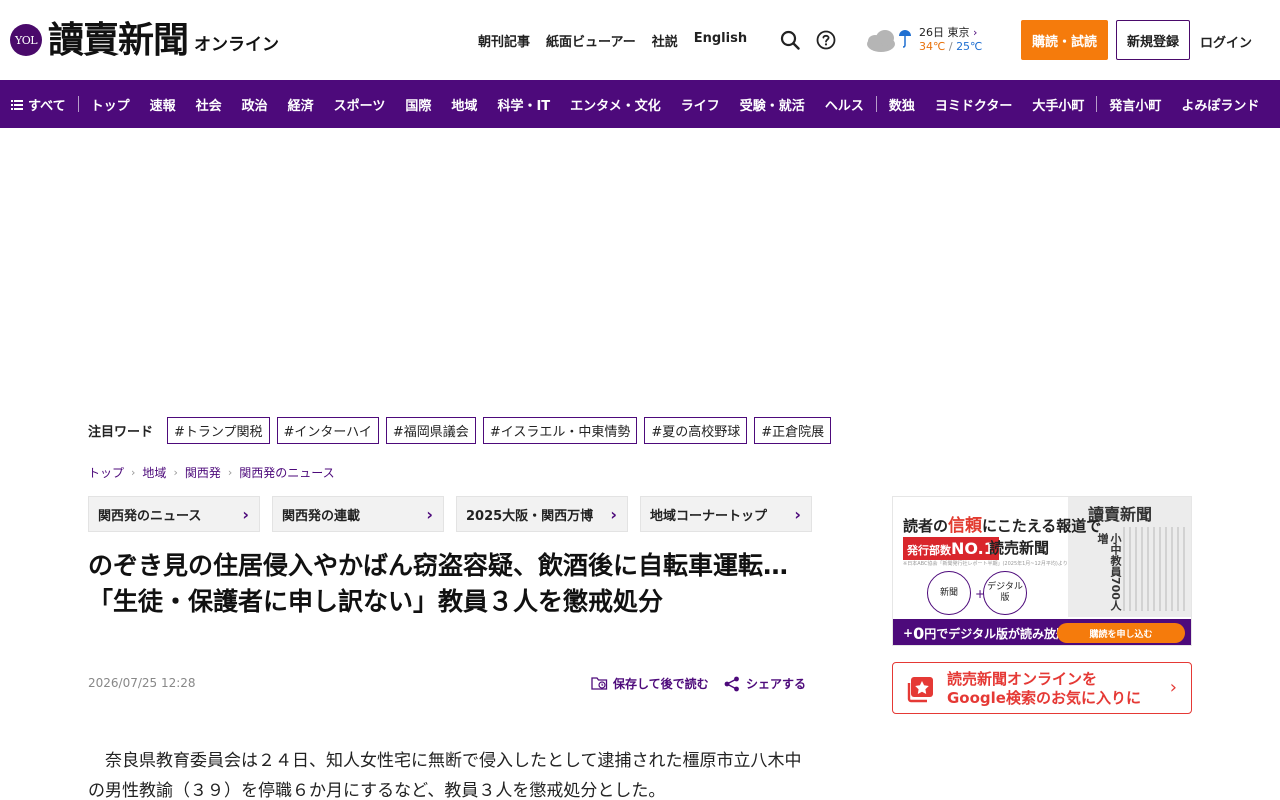 The height and width of the screenshot is (800, 1280). I want to click on nav-science-it: 科学・IT, so click(523, 104).